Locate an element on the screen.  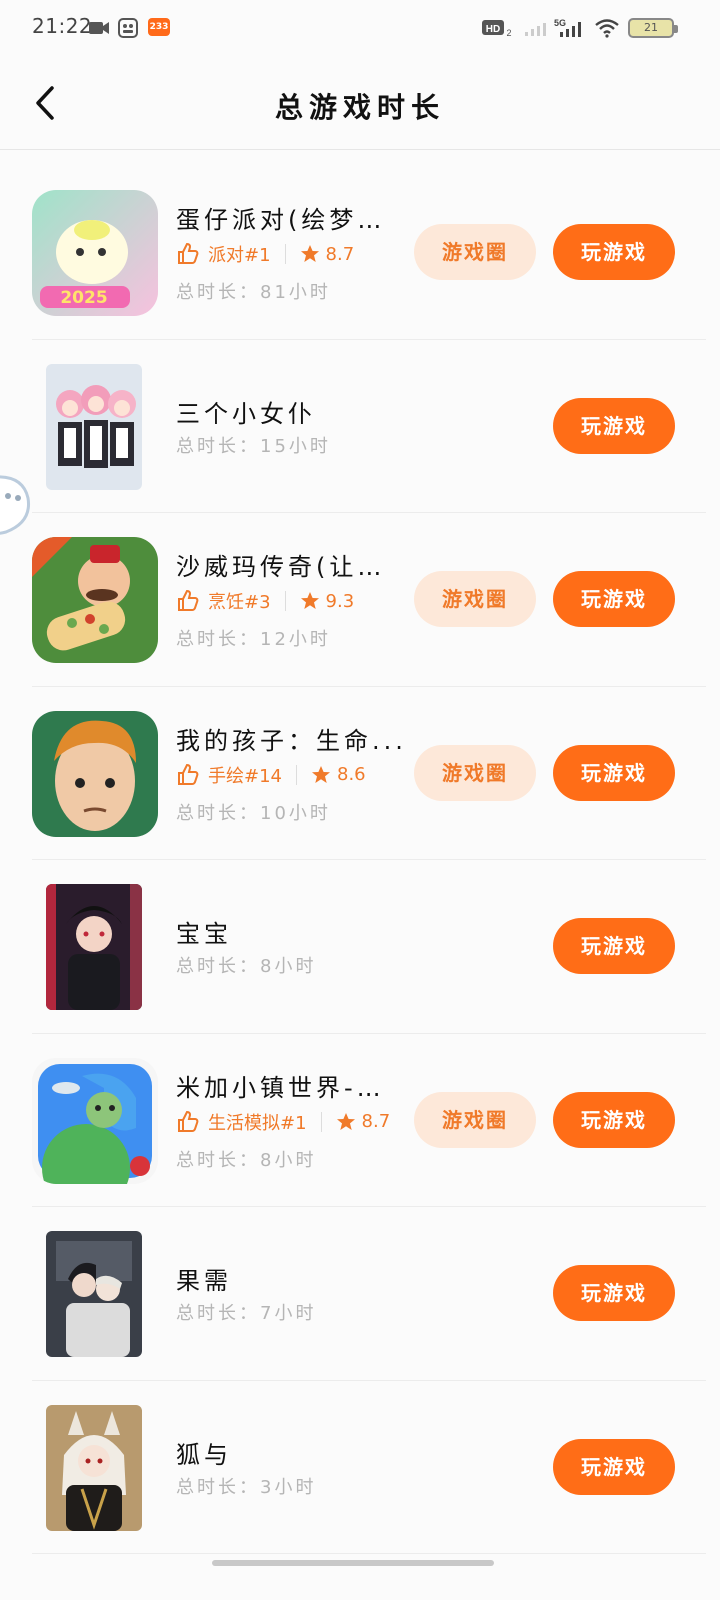
svg-text: 2 is located at coordinates (508, 33).